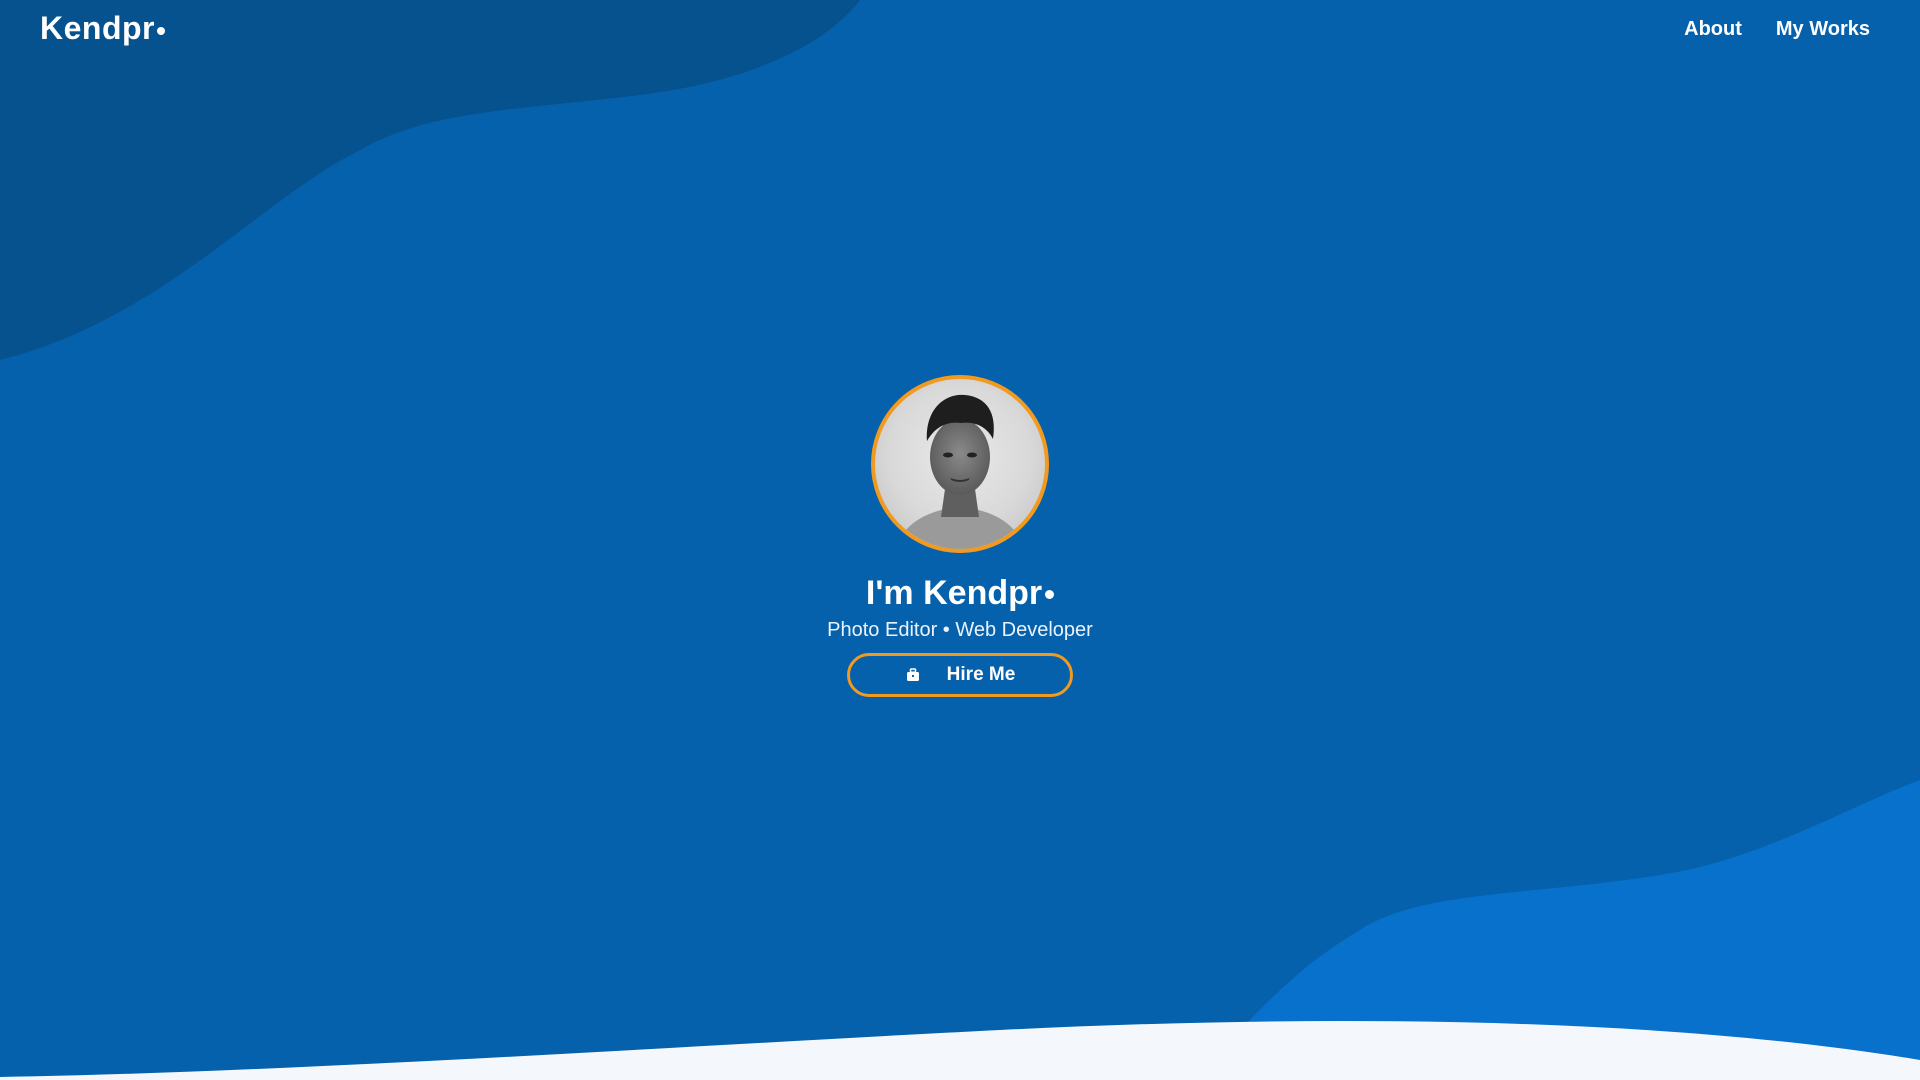 This screenshot has width=1920, height=1080. What do you see at coordinates (1580, 920) in the screenshot?
I see `bottom-right-wave` at bounding box center [1580, 920].